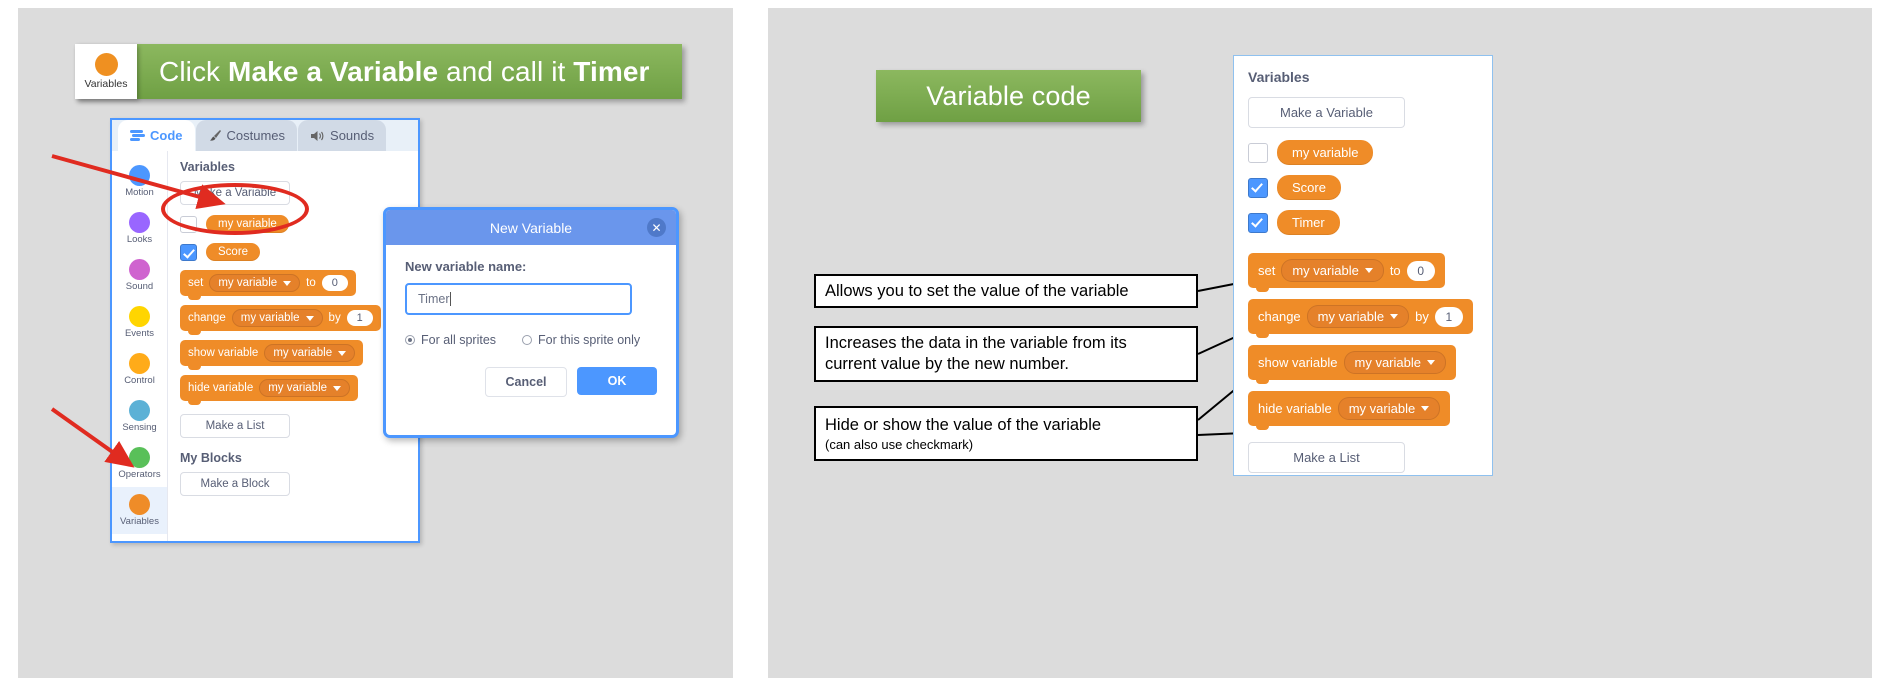  Describe the element at coordinates (527, 340) in the screenshot. I see `radio-this-sprite-indicator` at that location.